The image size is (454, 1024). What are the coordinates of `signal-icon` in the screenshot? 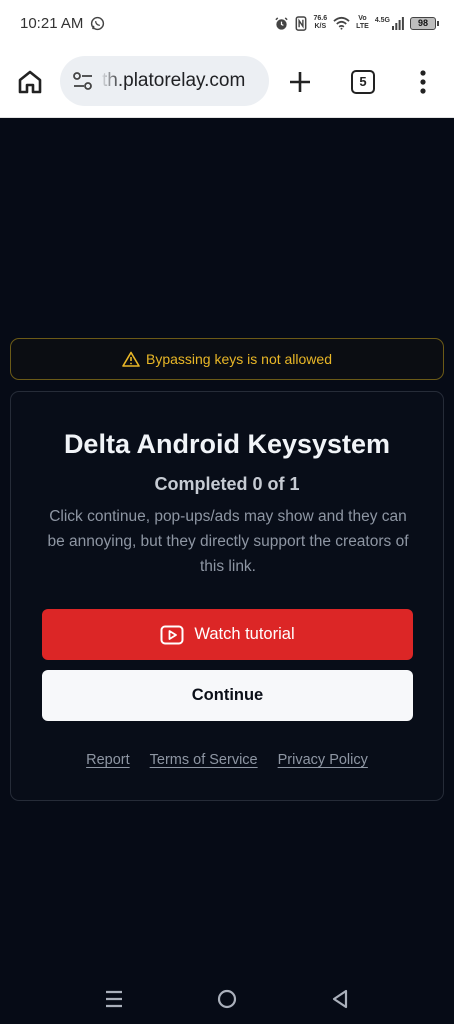 It's located at (398, 23).